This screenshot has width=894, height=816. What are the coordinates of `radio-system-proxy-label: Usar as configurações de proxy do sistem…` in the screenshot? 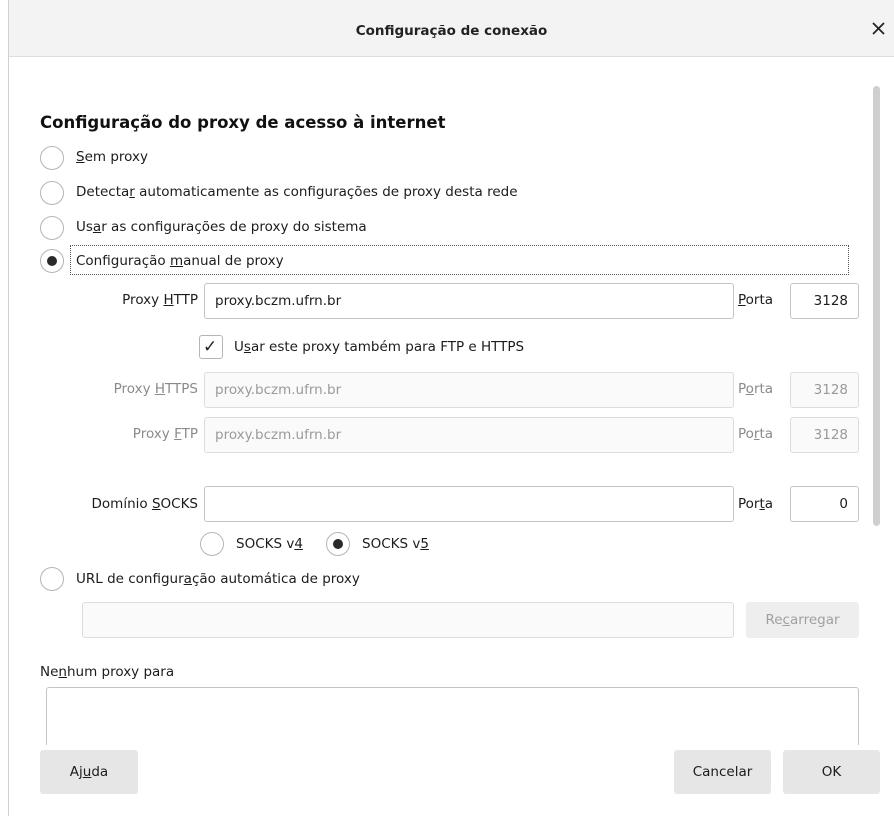 It's located at (221, 227).